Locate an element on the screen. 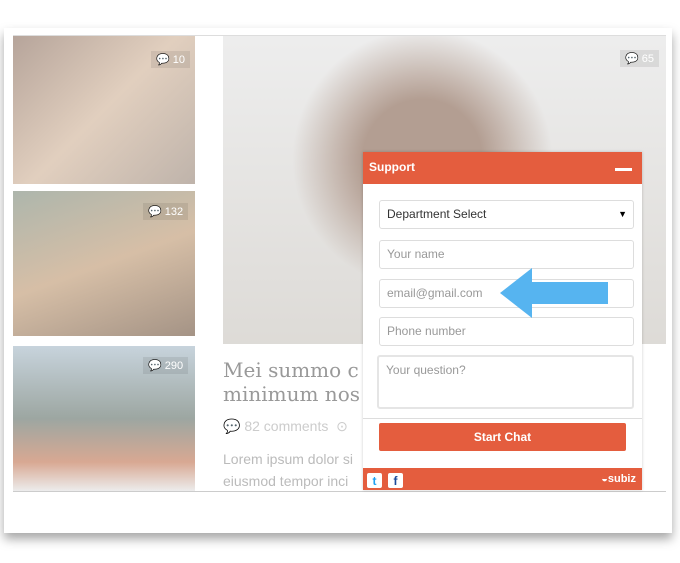 This screenshot has width=680, height=563. comment-count-badge: 💬 290 is located at coordinates (166, 365).